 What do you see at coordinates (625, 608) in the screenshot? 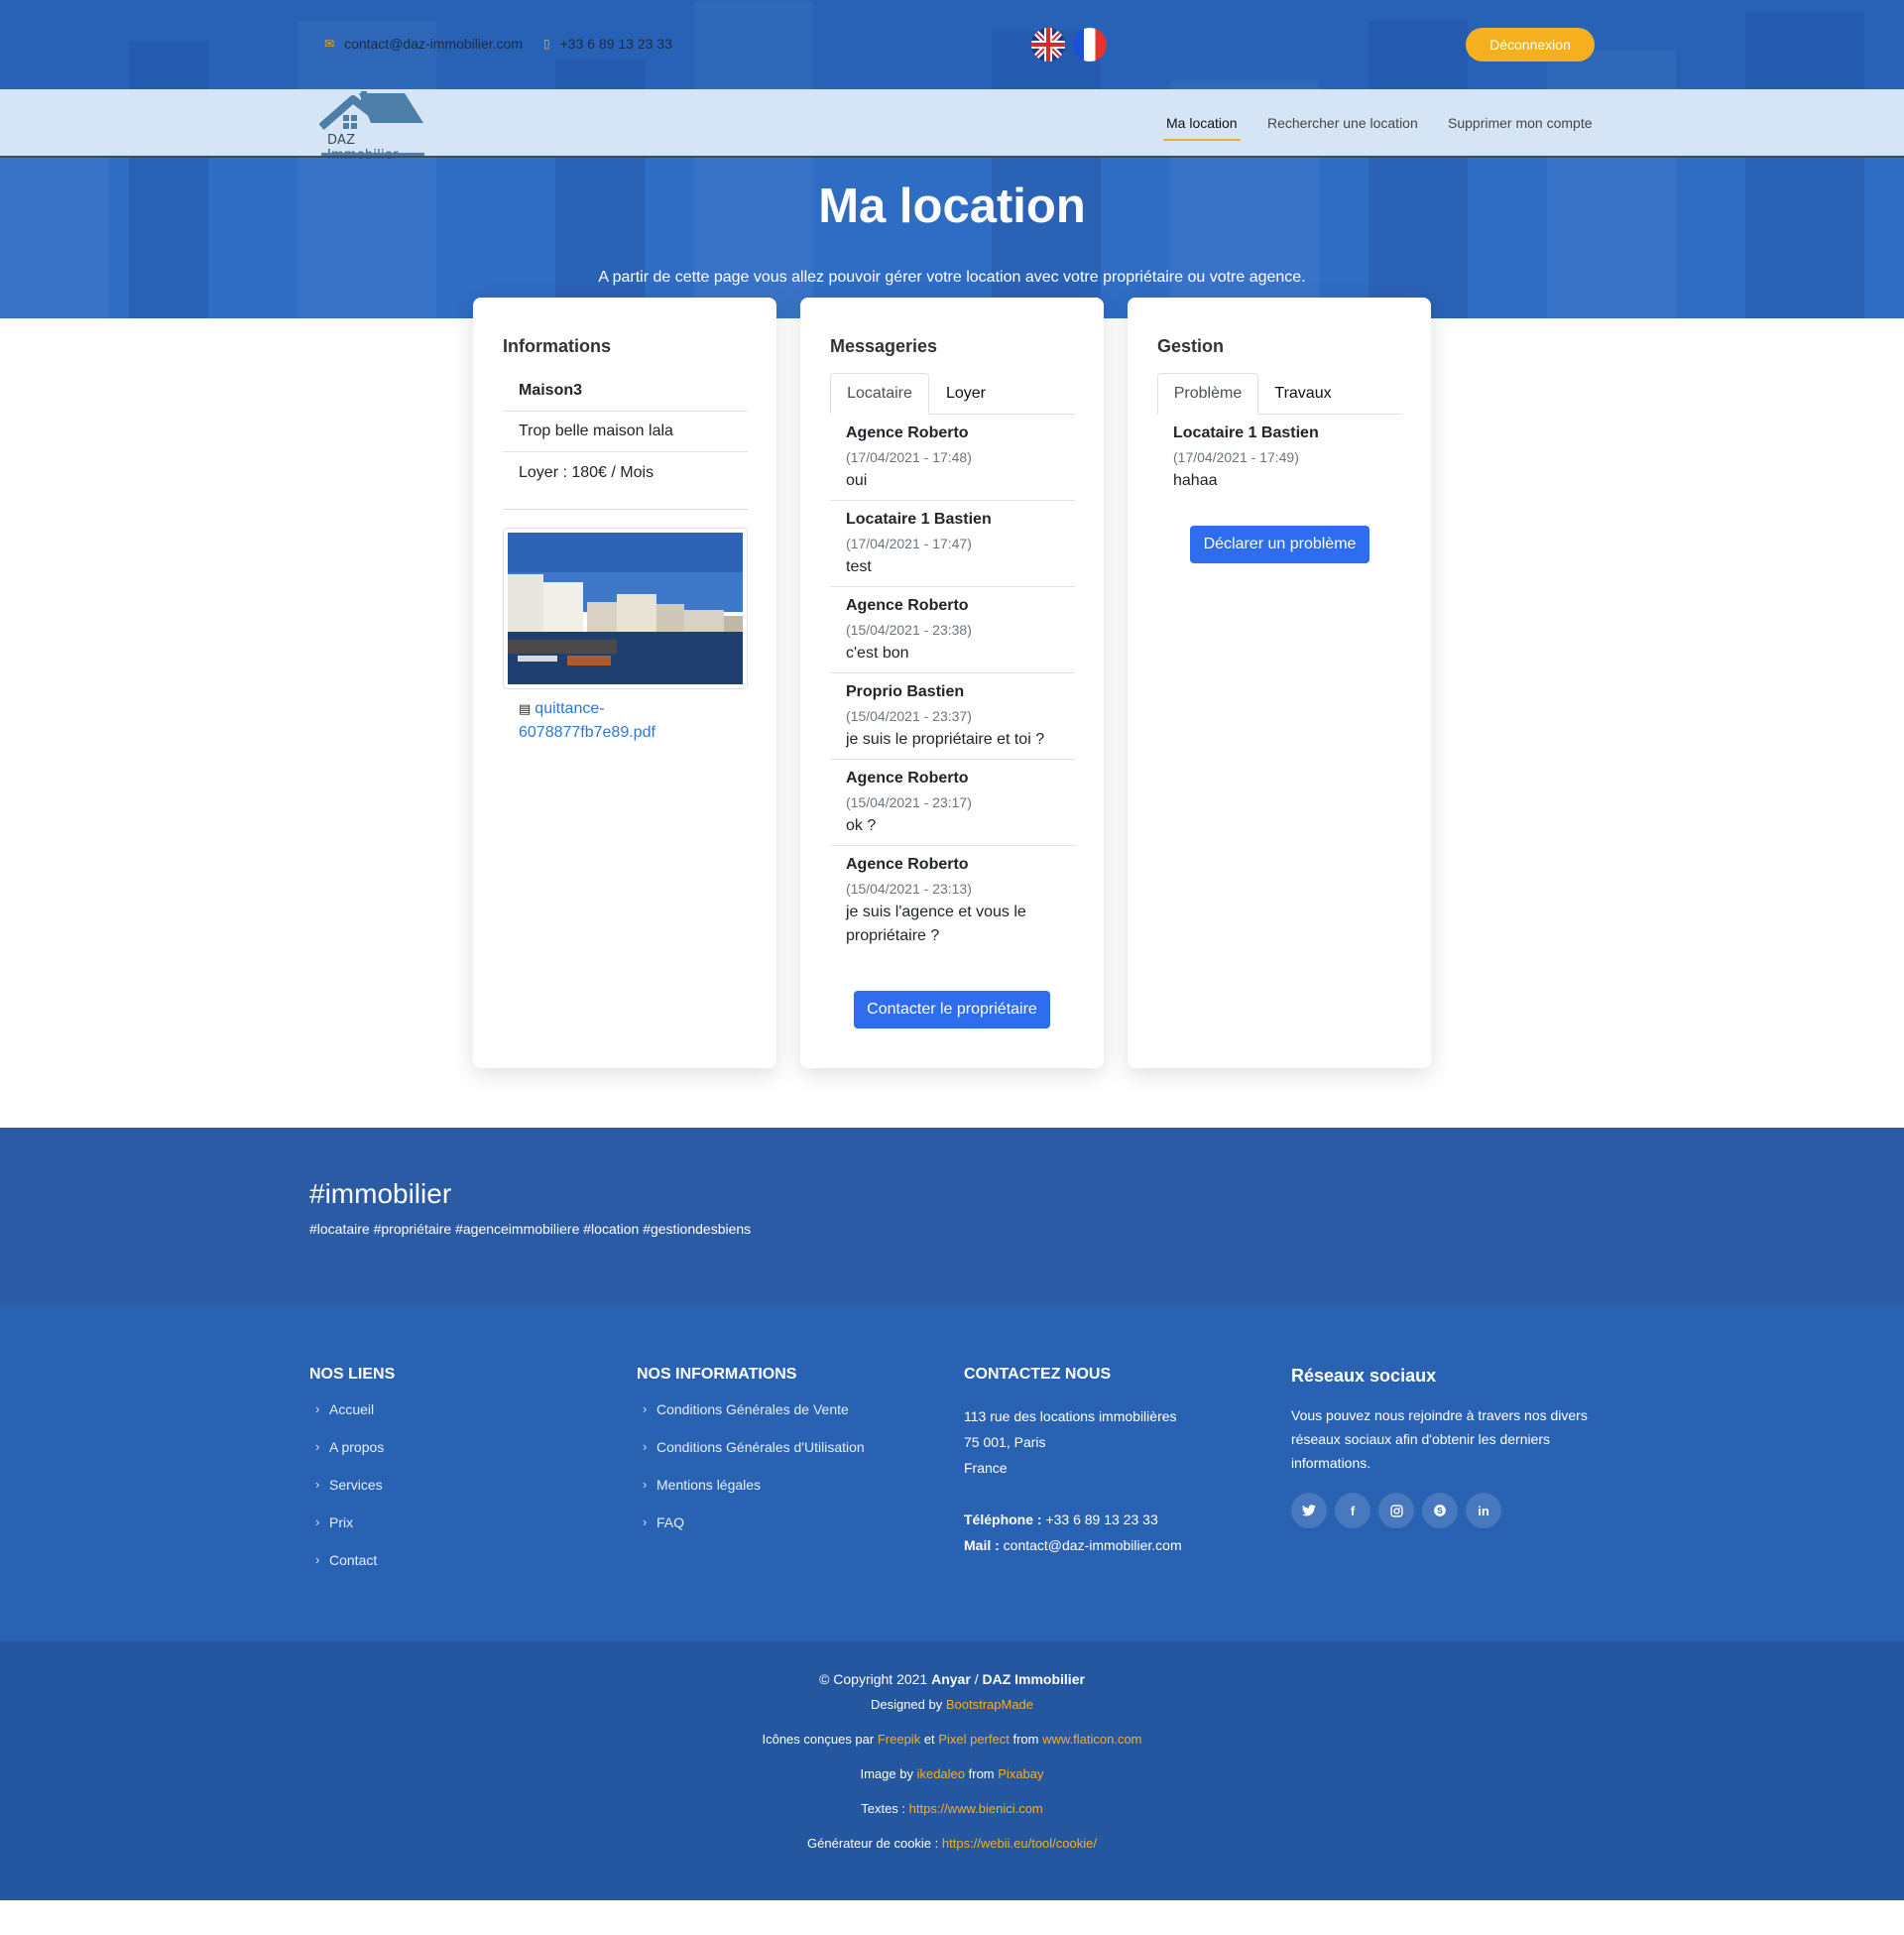
I see `property-photo` at bounding box center [625, 608].